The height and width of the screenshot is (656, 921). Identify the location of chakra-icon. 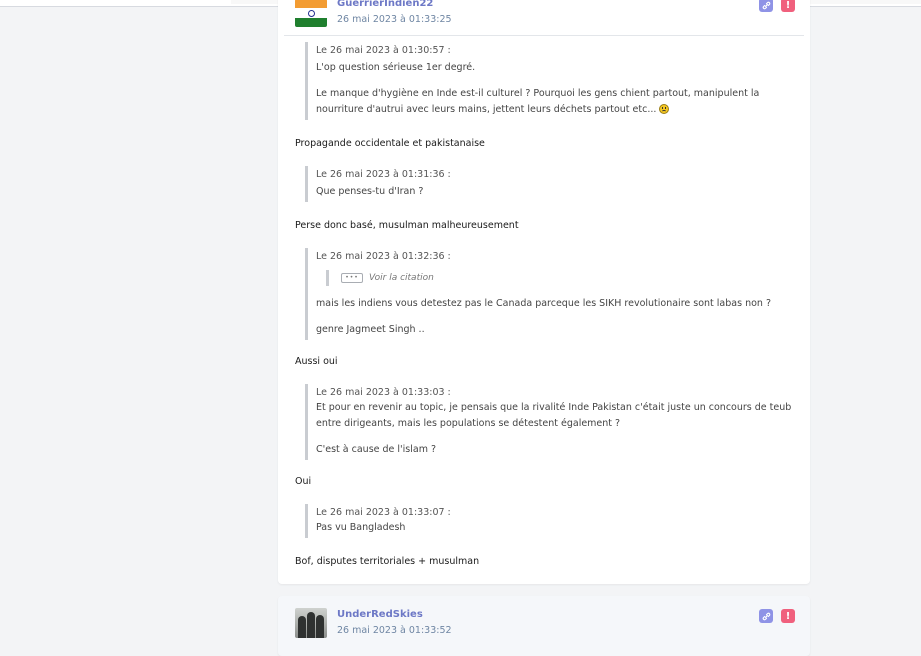
(311, 13).